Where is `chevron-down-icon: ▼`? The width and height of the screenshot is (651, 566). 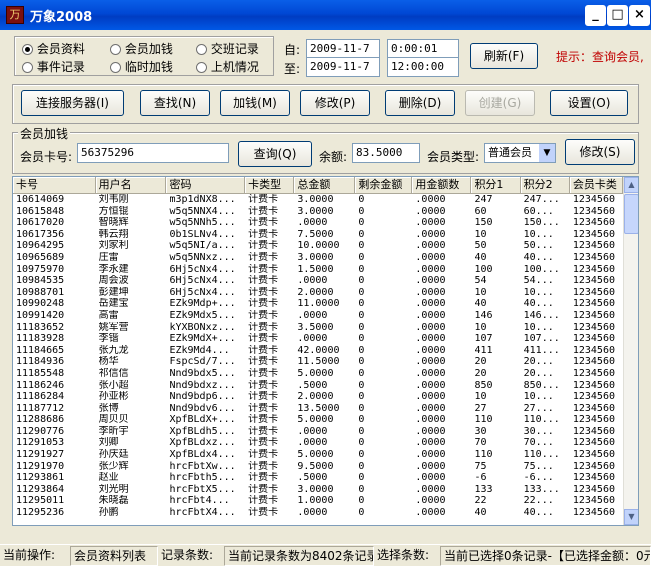
chevron-down-icon: ▼ is located at coordinates (547, 153).